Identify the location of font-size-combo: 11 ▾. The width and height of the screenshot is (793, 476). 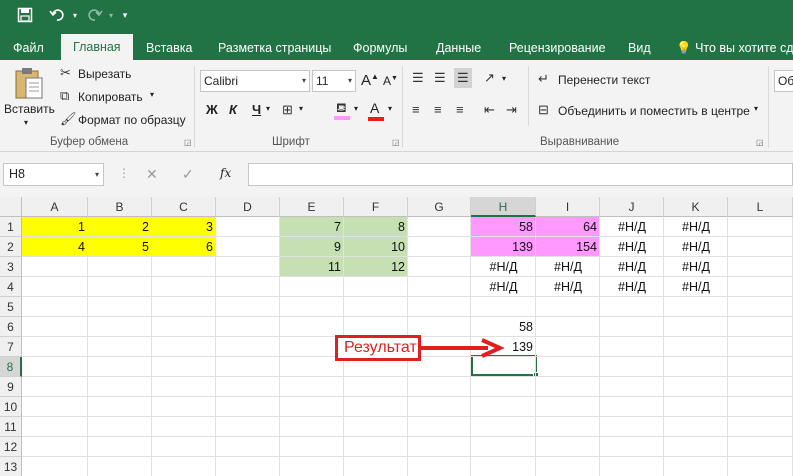
(334, 81).